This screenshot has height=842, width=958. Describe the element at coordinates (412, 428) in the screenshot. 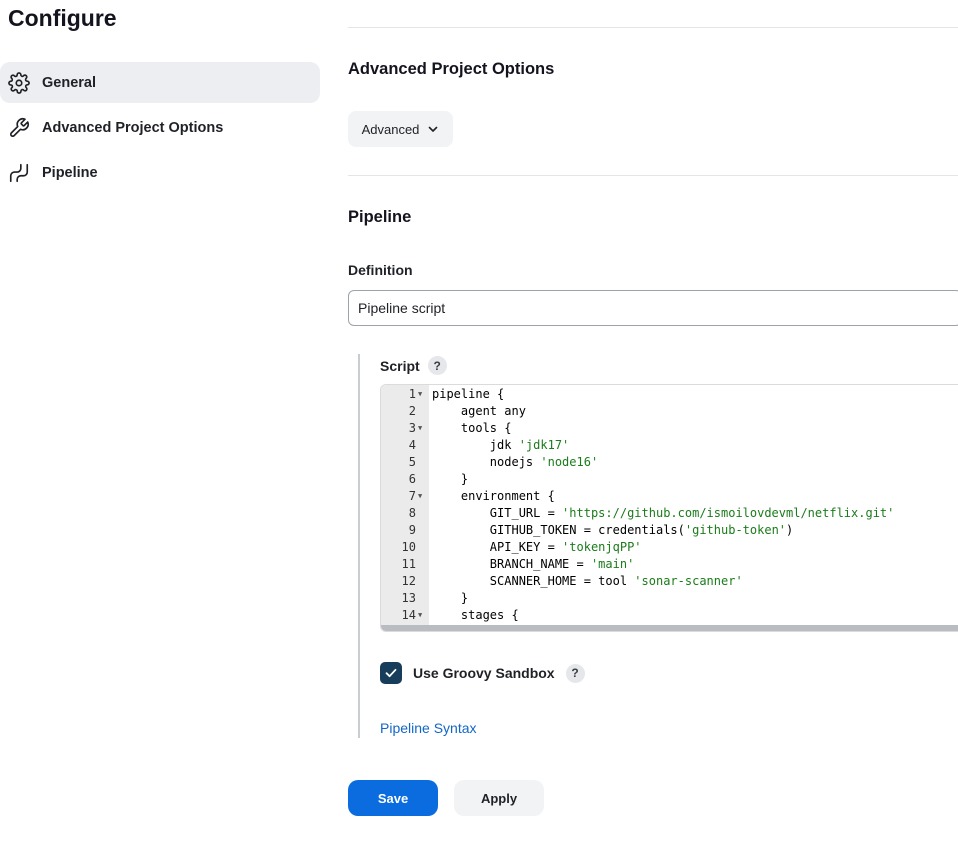

I see `line-number: 3` at that location.